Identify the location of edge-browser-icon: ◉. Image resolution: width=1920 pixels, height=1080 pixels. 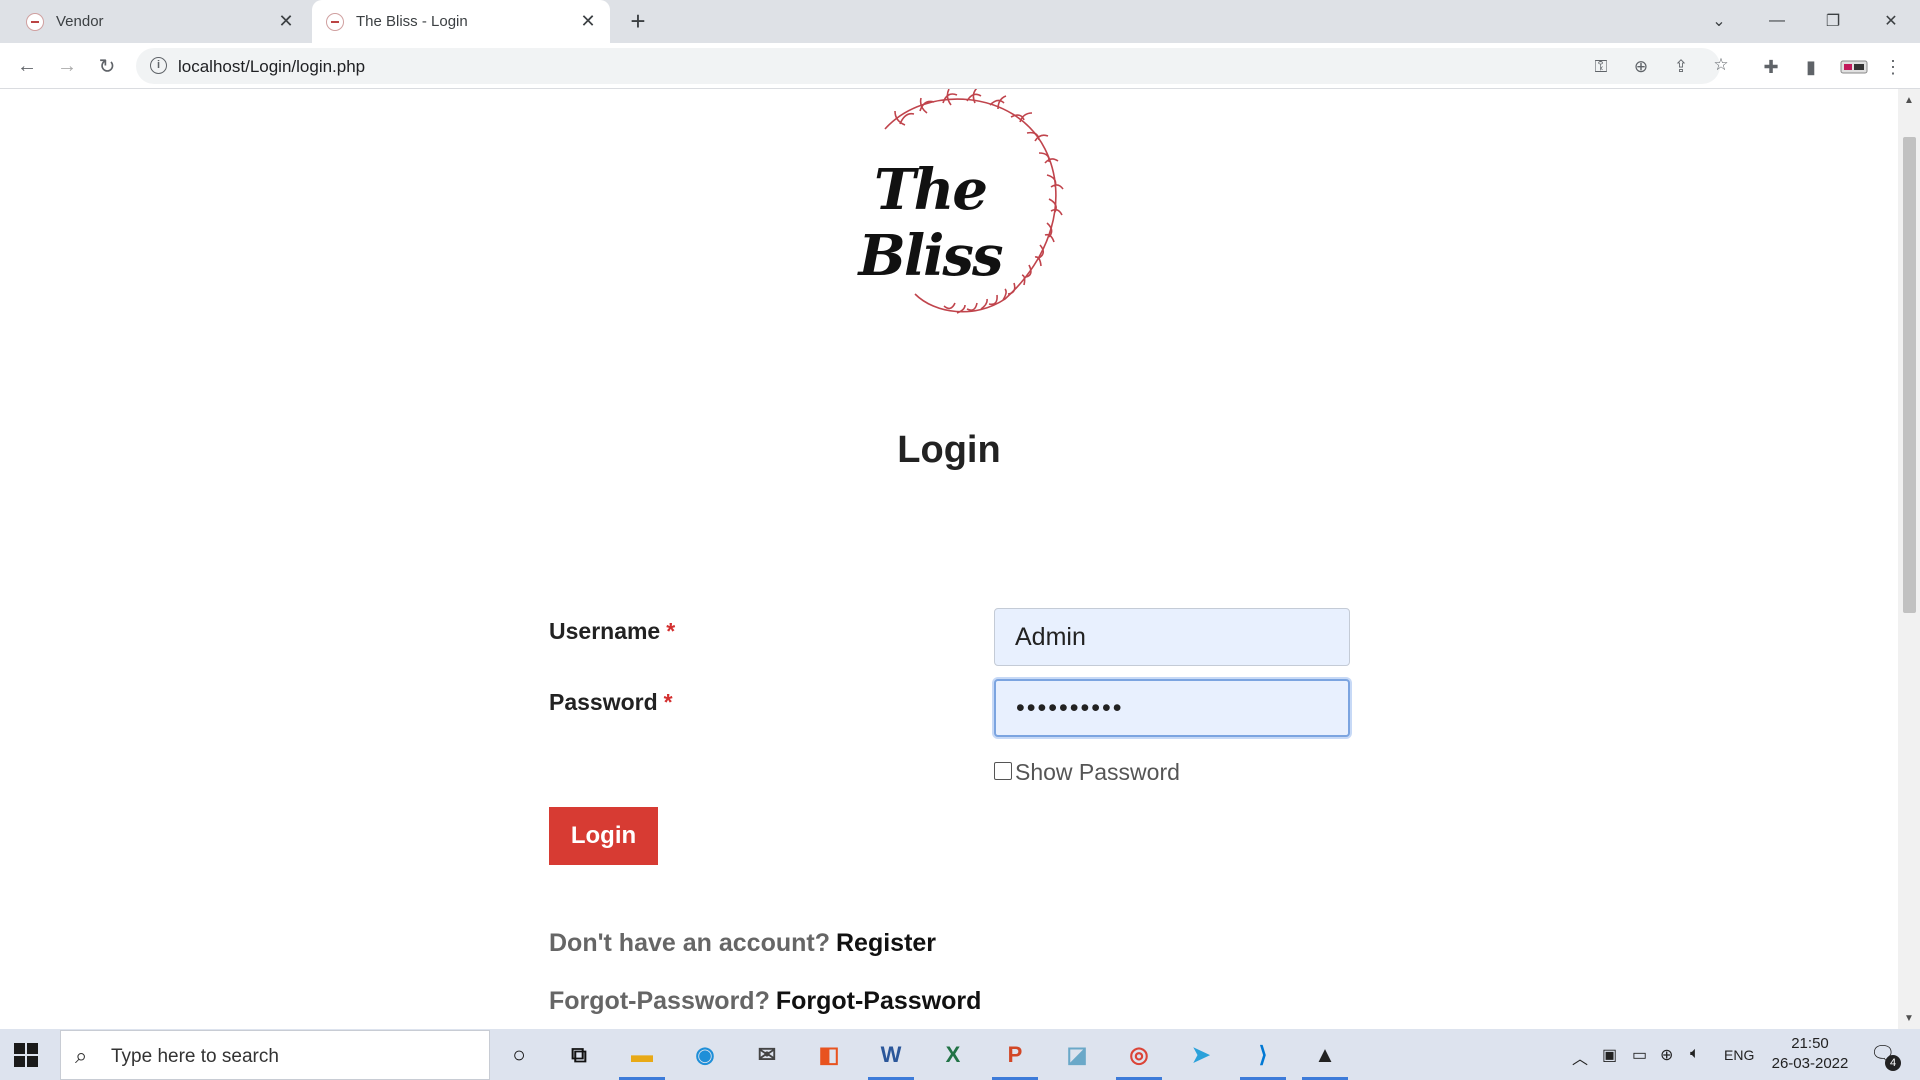
(705, 1055).